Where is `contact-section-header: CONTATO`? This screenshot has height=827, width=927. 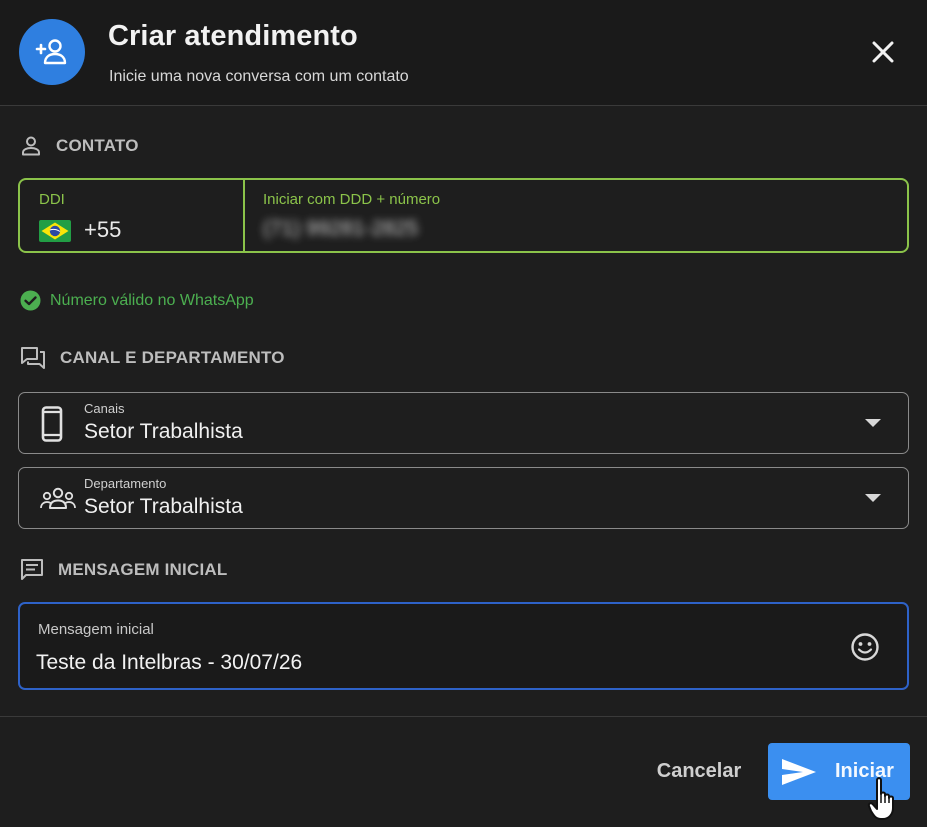 contact-section-header: CONTATO is located at coordinates (79, 146).